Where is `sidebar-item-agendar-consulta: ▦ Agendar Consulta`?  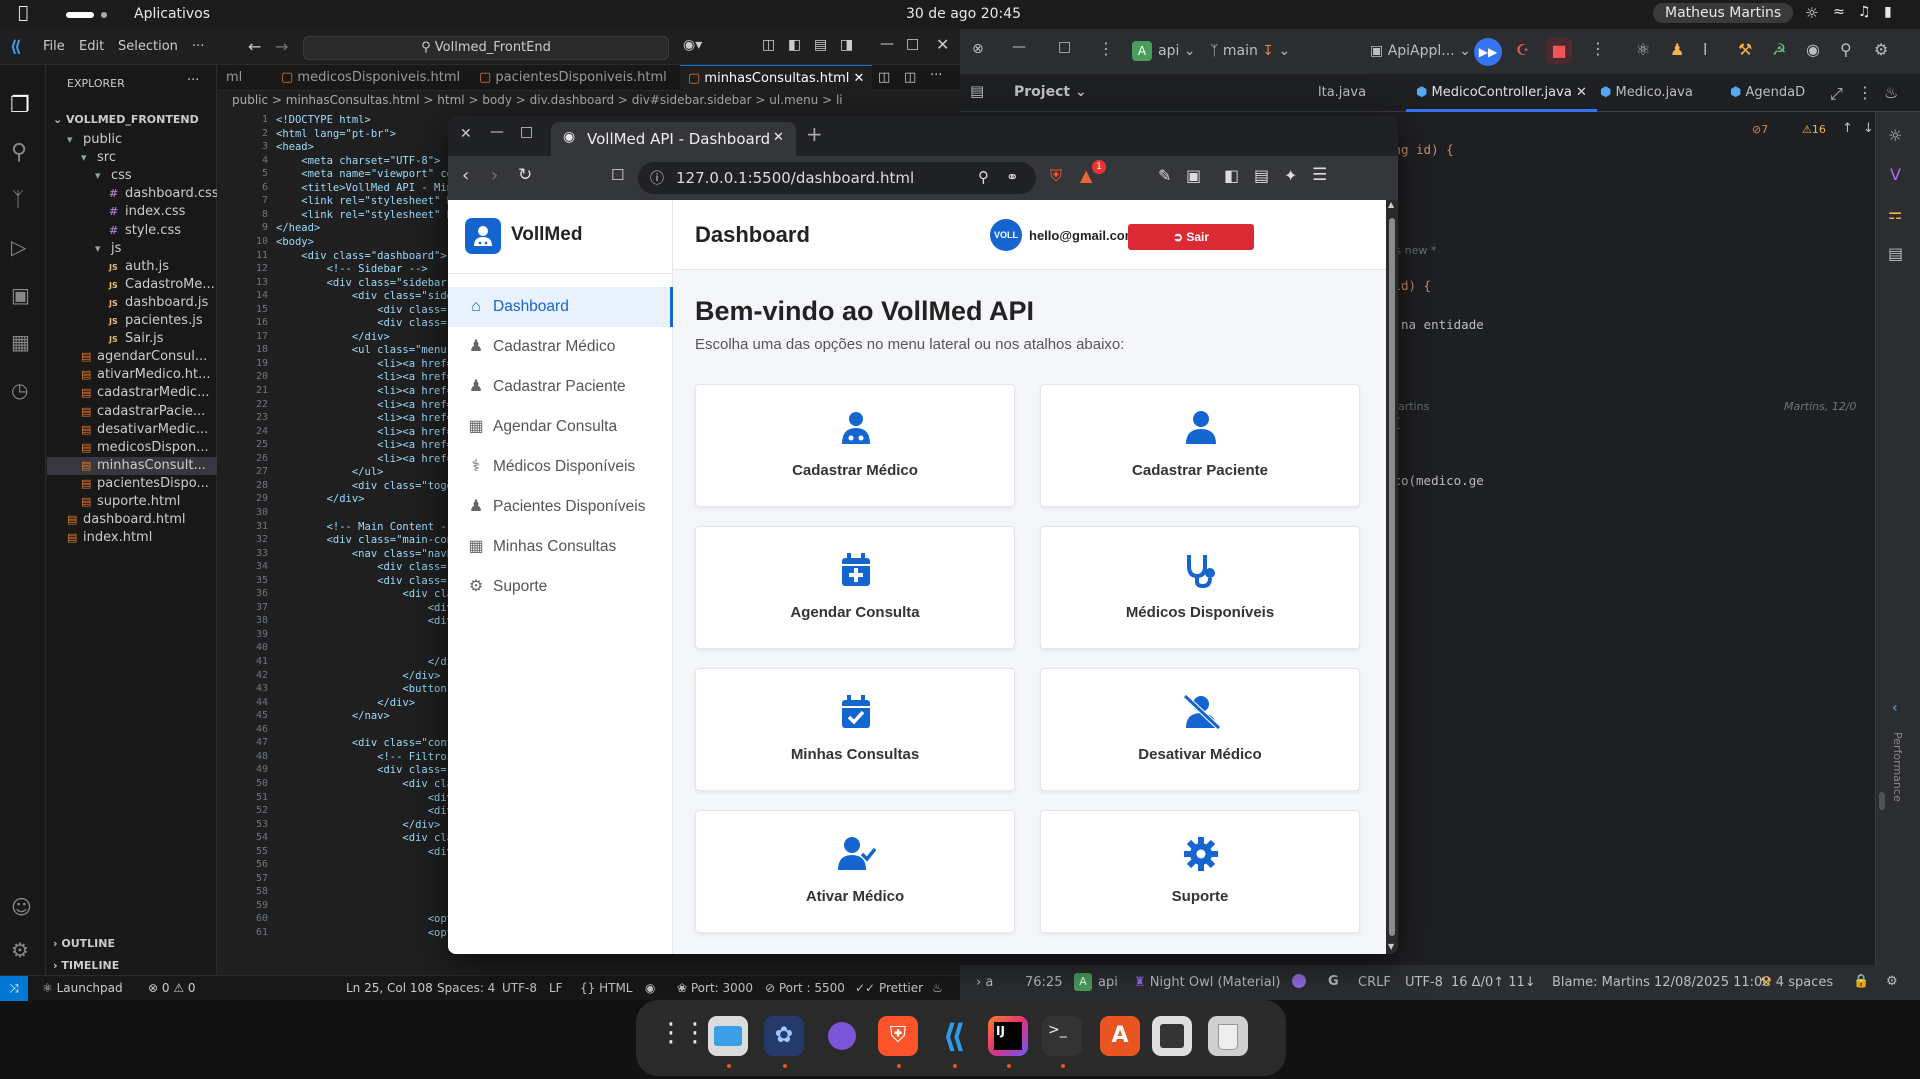 sidebar-item-agendar-consulta: ▦ Agendar Consulta is located at coordinates (560, 427).